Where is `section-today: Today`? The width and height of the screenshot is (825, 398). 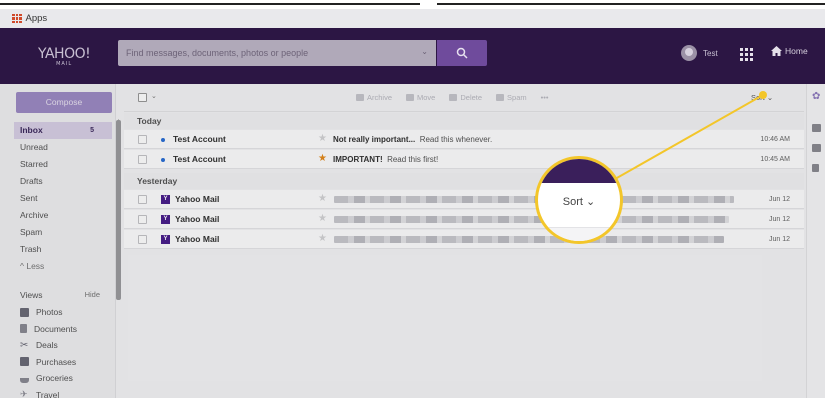 section-today: Today is located at coordinates (464, 121).